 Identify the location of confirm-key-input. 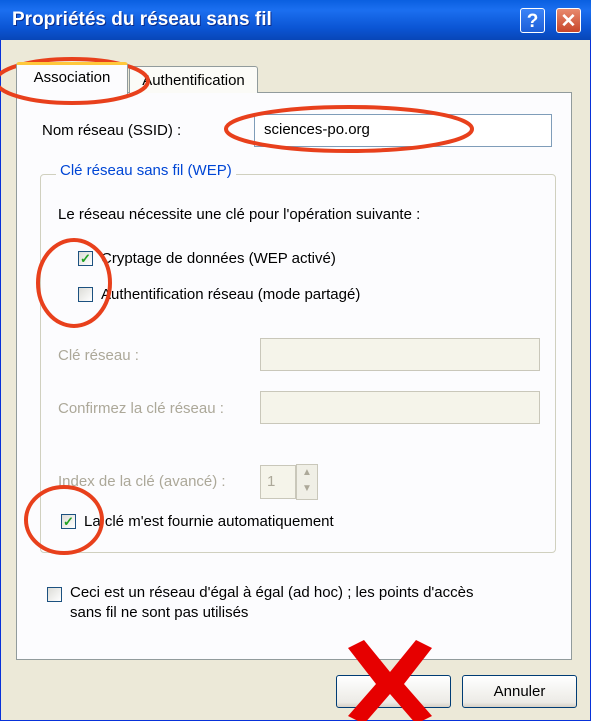
(400, 407).